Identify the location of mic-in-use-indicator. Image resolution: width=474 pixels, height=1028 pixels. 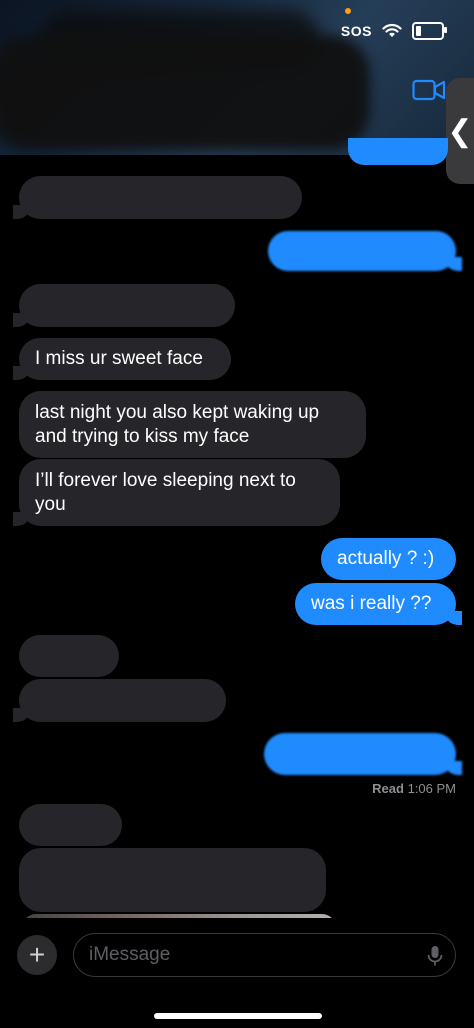
(348, 11).